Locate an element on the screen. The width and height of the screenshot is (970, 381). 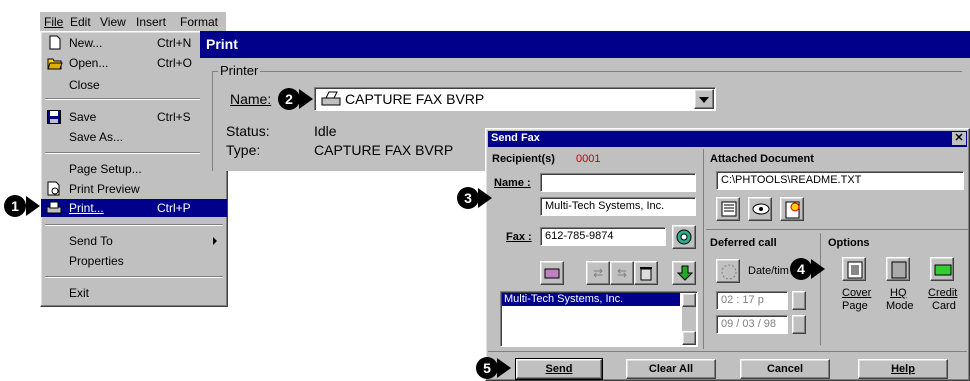
credit-card-button is located at coordinates (942, 269).